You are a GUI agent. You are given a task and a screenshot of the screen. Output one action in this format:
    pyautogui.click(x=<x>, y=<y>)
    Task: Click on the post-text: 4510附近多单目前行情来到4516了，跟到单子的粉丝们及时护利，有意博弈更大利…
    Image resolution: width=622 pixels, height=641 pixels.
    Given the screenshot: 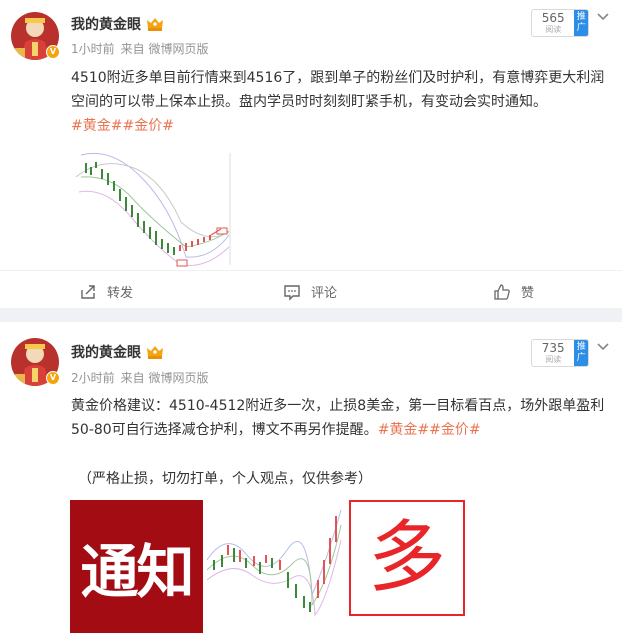 What is the action you would take?
    pyautogui.click(x=338, y=102)
    